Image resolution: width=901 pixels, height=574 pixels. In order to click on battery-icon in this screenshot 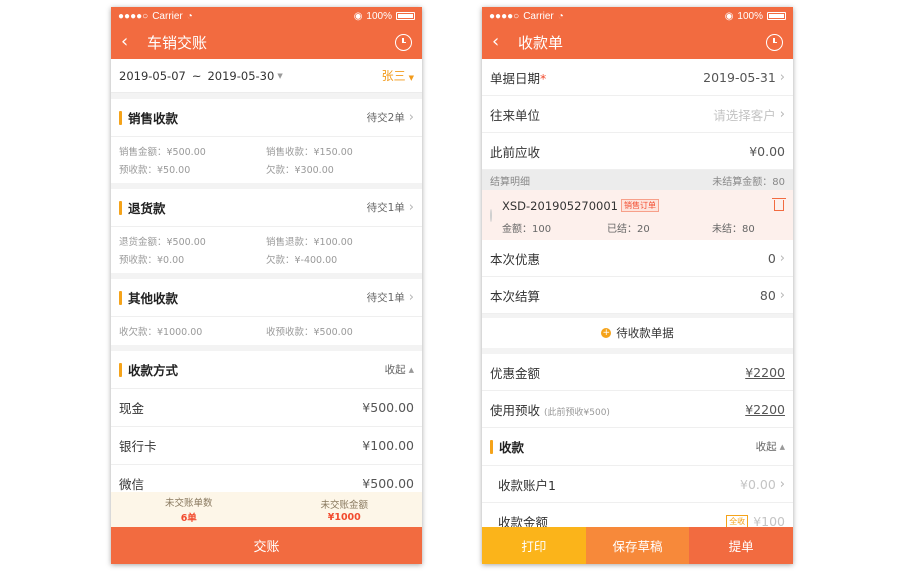, I will do `click(405, 16)`.